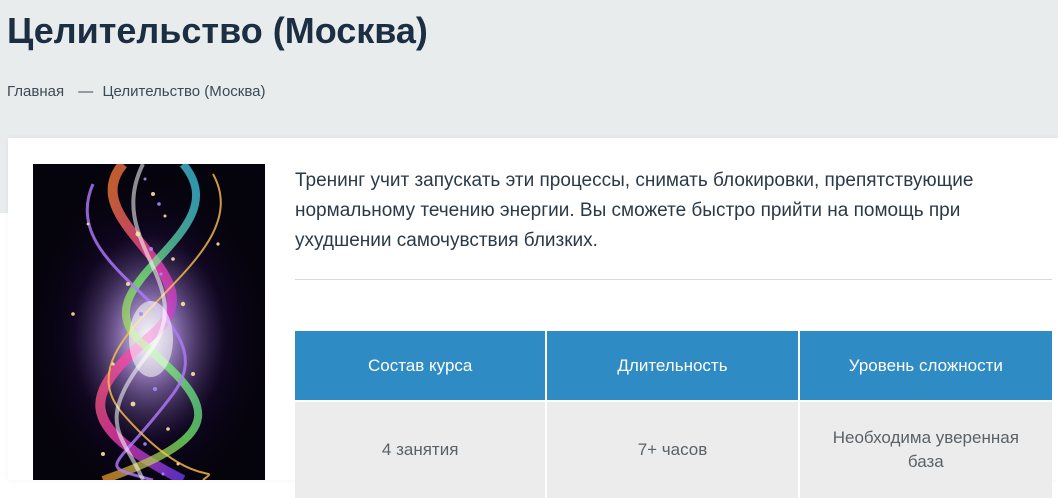 This screenshot has height=498, width=1058. What do you see at coordinates (925, 365) in the screenshot?
I see `header-difficulty: Уровень сложности` at bounding box center [925, 365].